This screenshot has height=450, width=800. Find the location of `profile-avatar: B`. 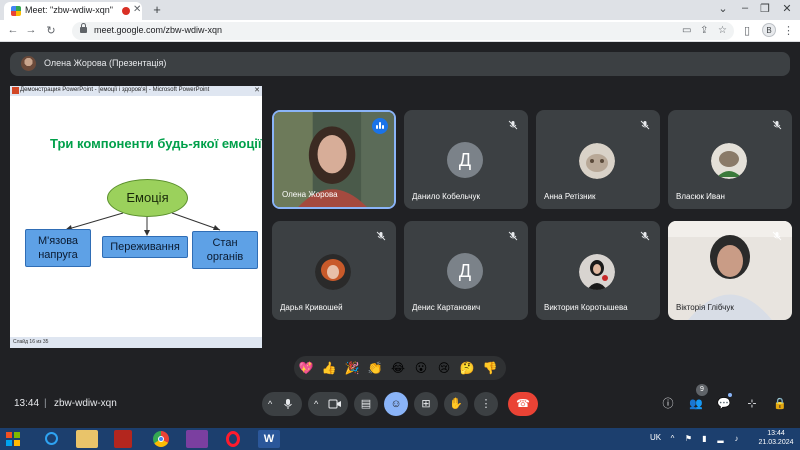

profile-avatar: B is located at coordinates (769, 30).